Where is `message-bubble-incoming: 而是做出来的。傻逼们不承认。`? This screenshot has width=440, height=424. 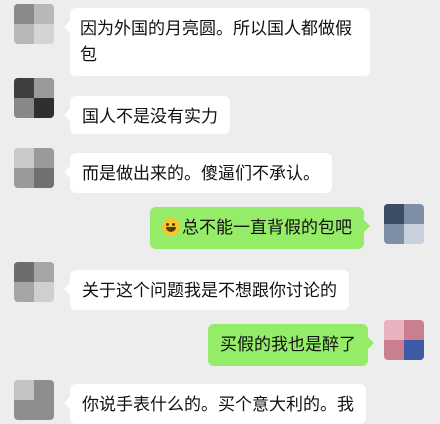
message-bubble-incoming: 而是做出来的。傻逼们不承认。 is located at coordinates (198, 173).